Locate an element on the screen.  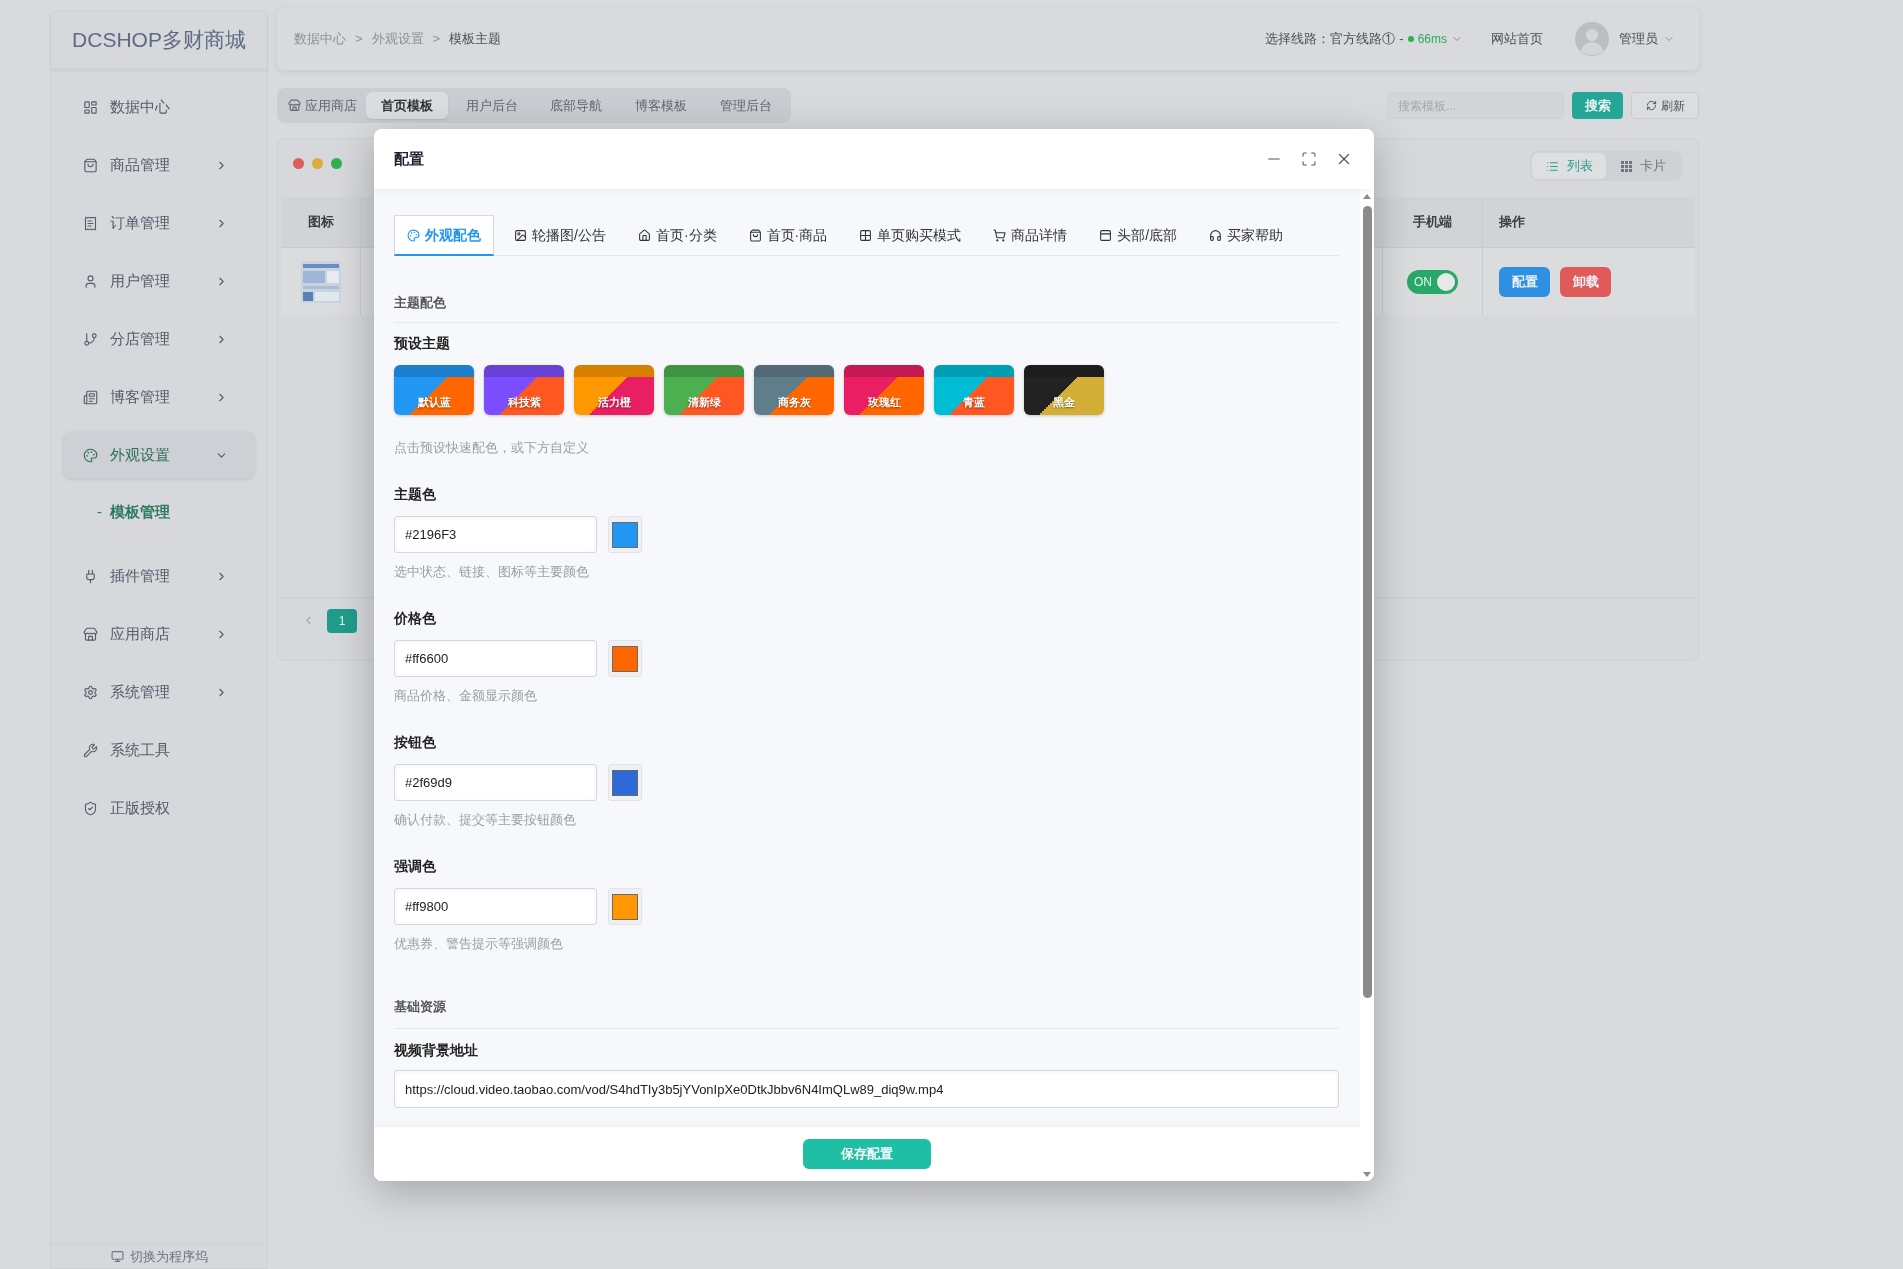
scroll-up-arrow-icon is located at coordinates (1367, 196).